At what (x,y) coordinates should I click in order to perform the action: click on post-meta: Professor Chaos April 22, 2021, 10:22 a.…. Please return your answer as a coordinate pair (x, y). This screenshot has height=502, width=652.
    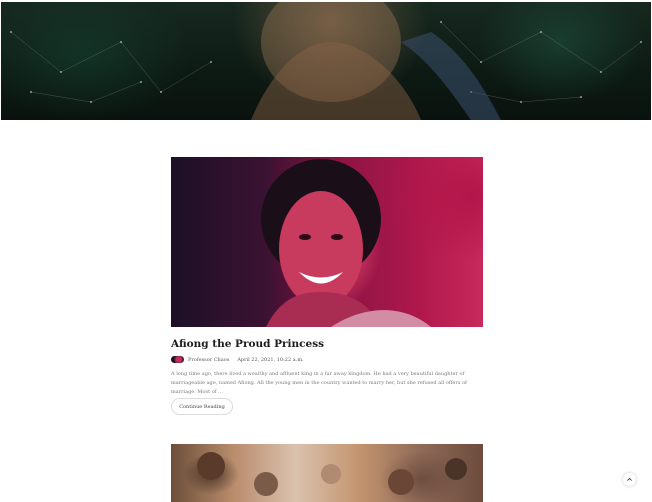
    Looking at the image, I should click on (237, 359).